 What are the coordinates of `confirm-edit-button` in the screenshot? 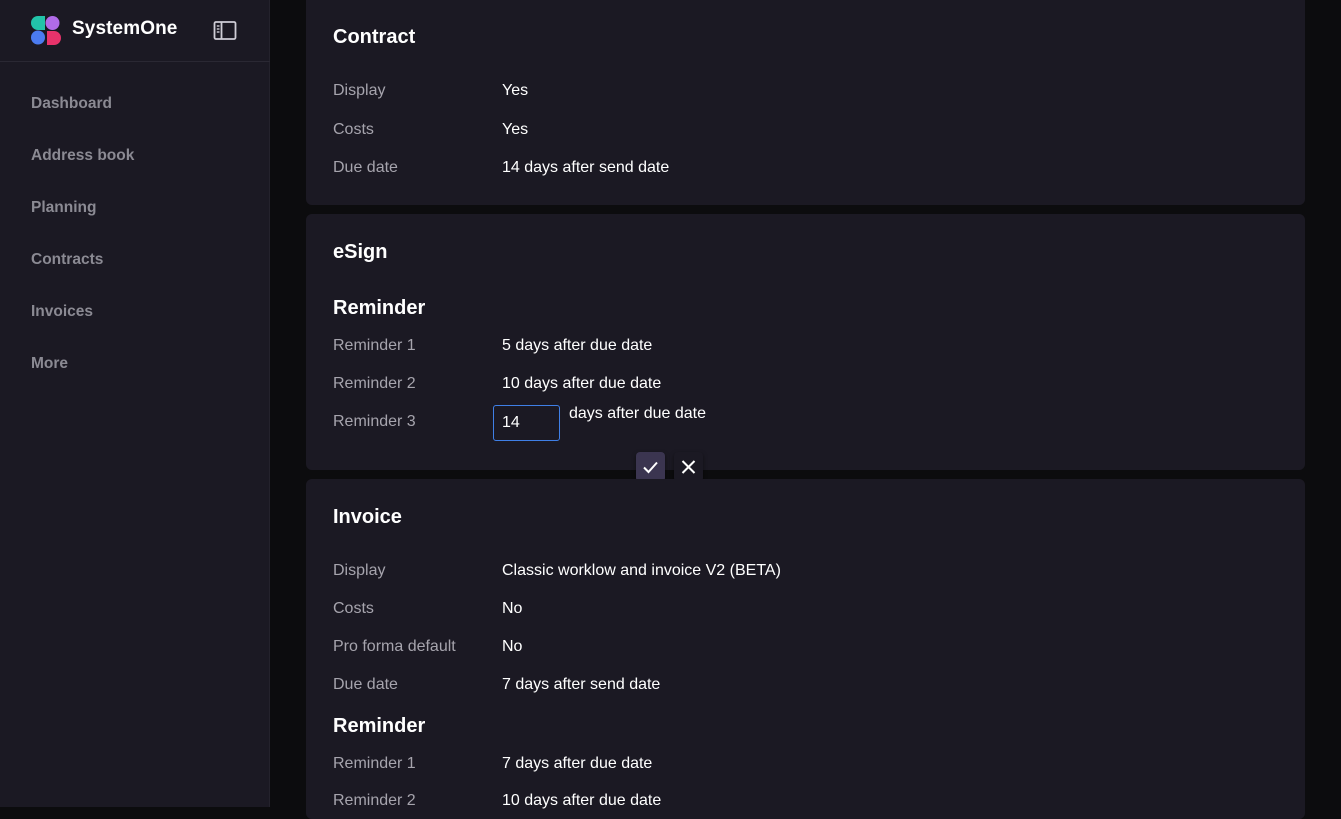 It's located at (650, 467).